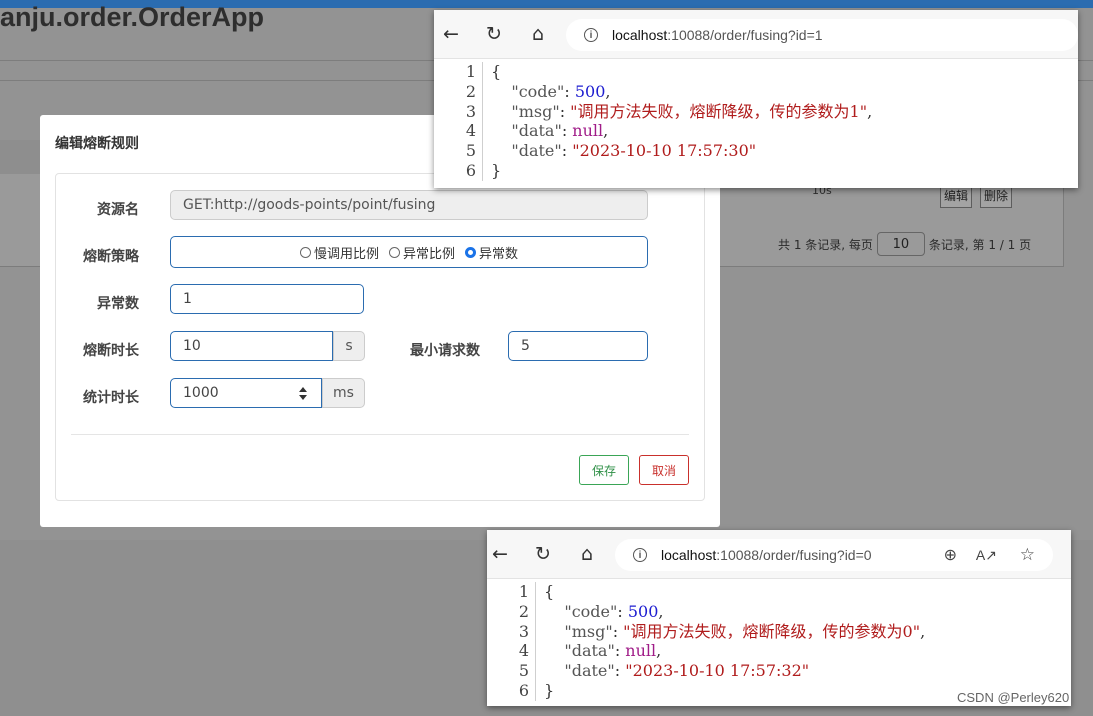  What do you see at coordinates (745, 35) in the screenshot?
I see `url-path: :10088/order/fusing?id=1` at bounding box center [745, 35].